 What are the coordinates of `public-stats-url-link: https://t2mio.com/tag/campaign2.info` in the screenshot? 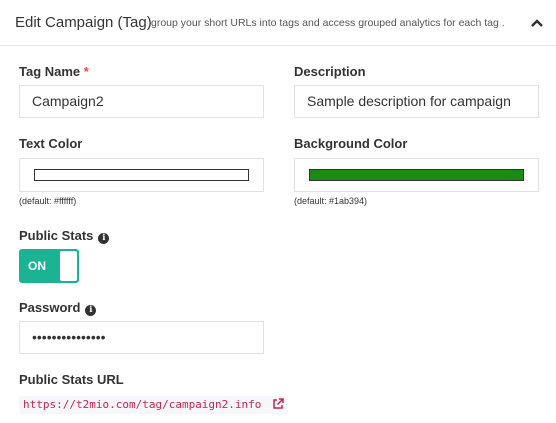 It's located at (154, 405).